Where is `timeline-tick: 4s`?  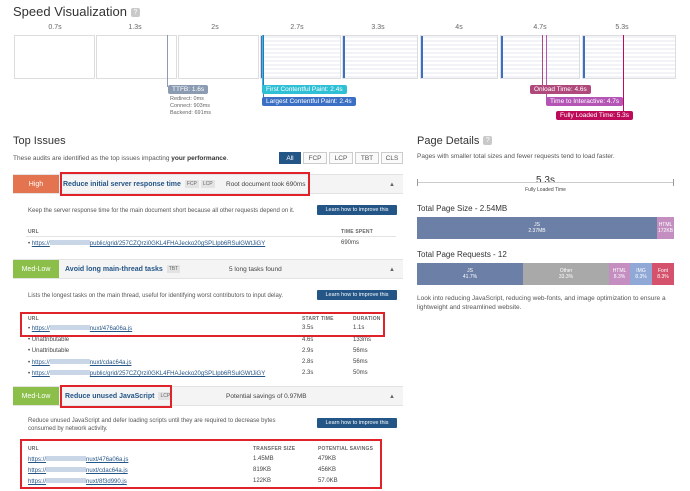 timeline-tick: 4s is located at coordinates (459, 27).